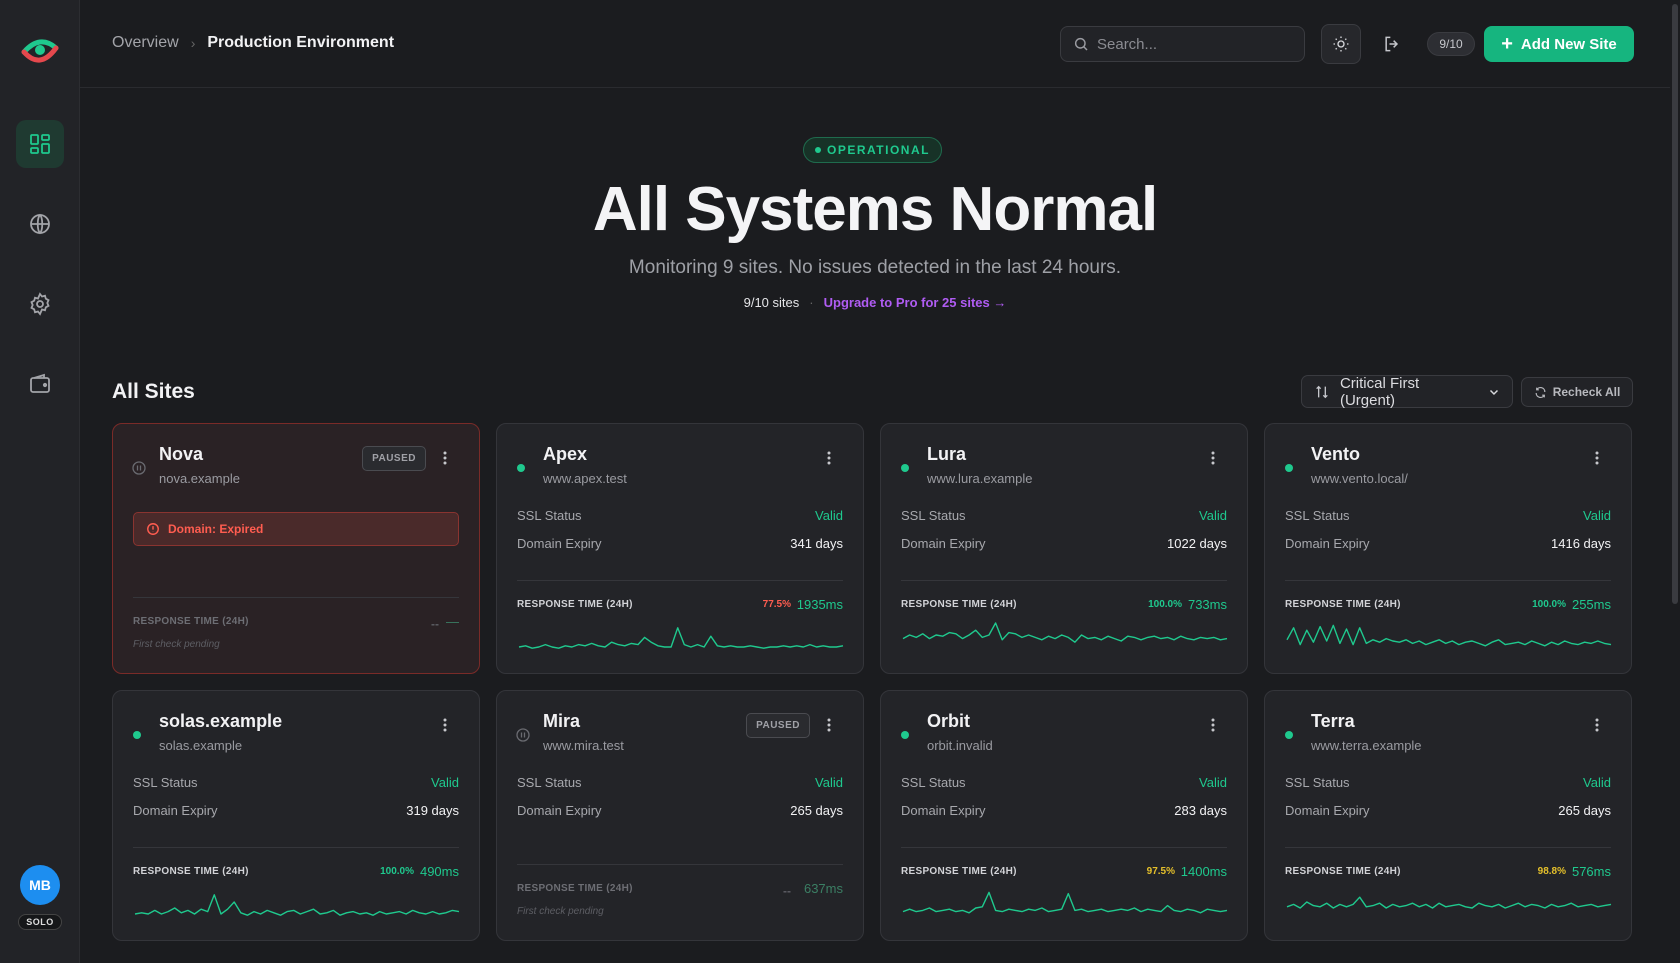 The image size is (1680, 963). I want to click on plus-icon: +, so click(1507, 44).